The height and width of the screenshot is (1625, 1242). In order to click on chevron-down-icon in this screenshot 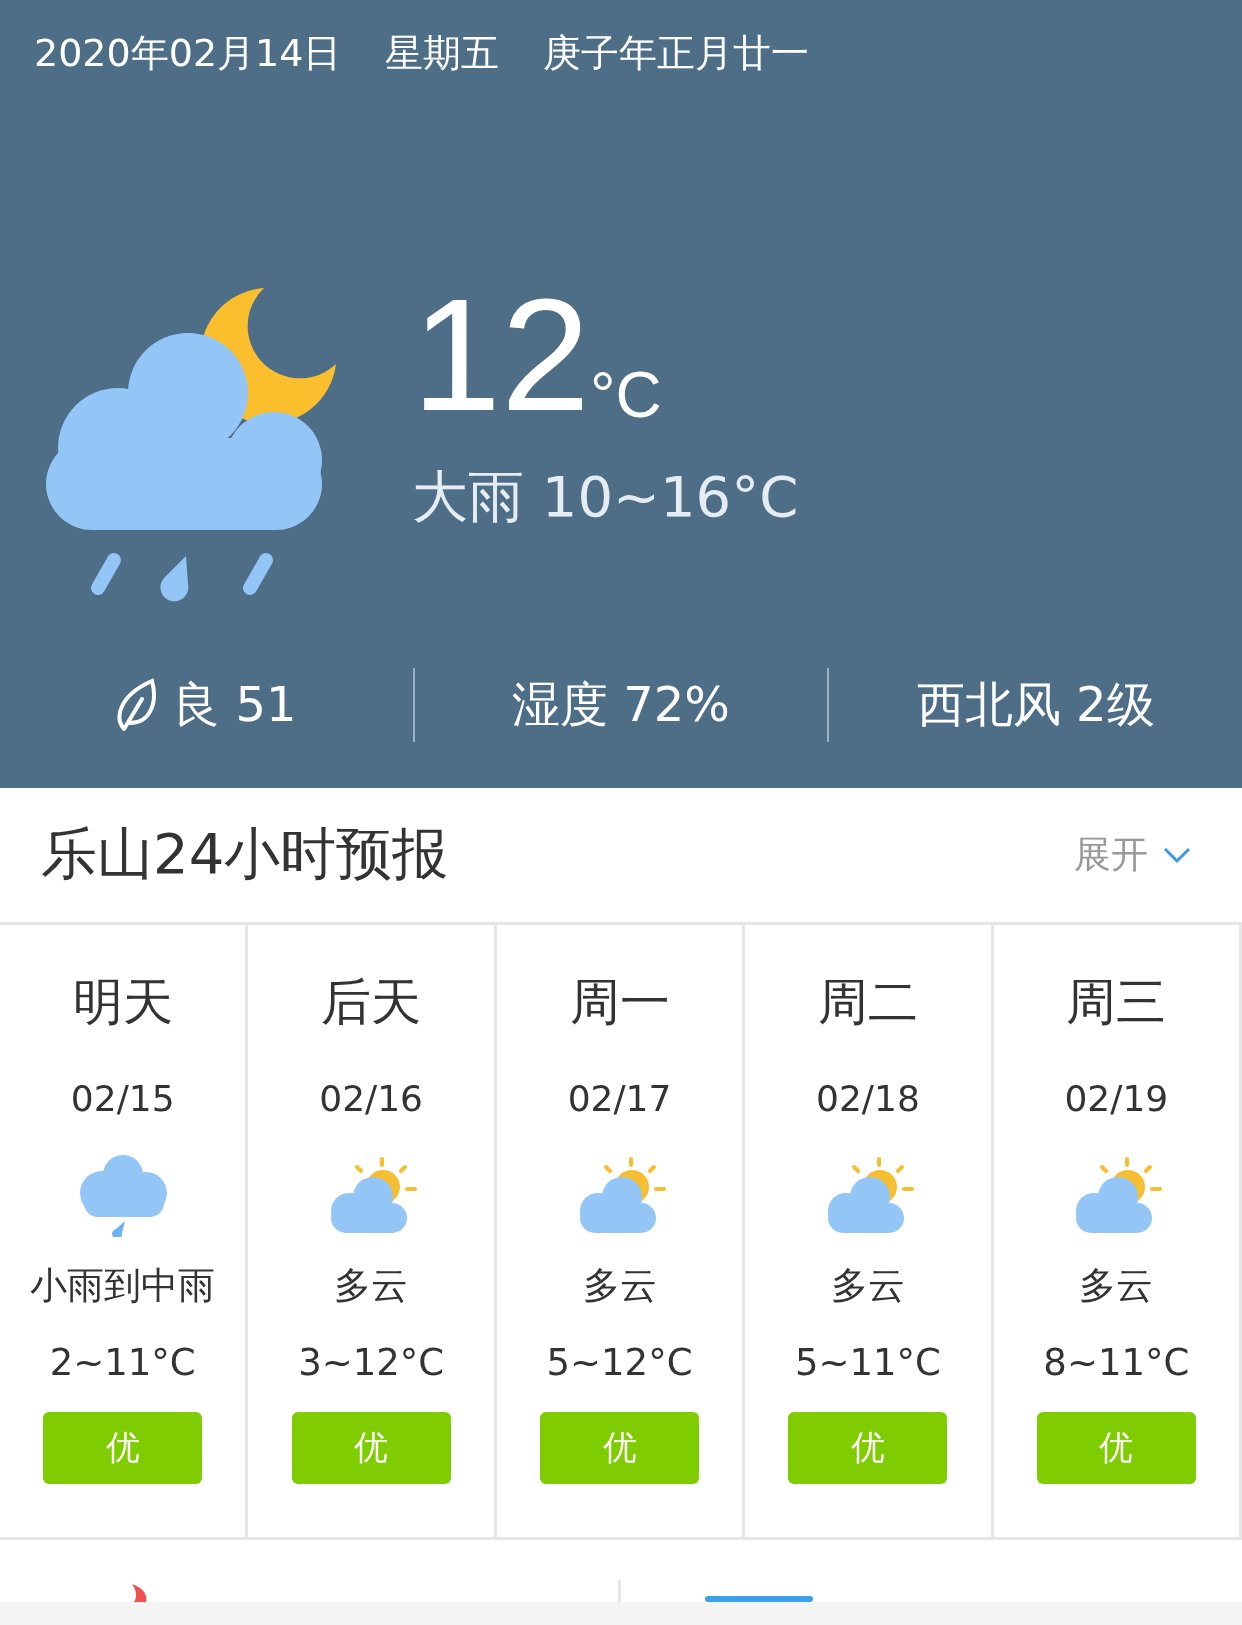, I will do `click(1177, 855)`.